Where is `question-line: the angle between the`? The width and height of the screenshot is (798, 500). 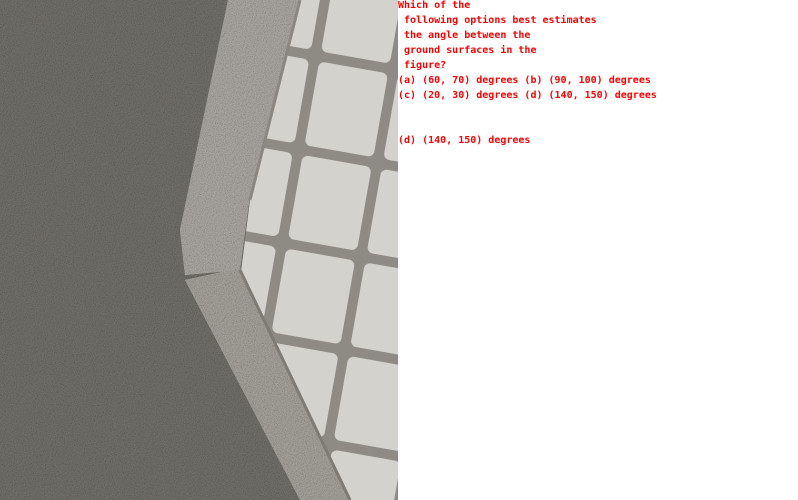
question-line: the angle between the is located at coordinates (464, 35).